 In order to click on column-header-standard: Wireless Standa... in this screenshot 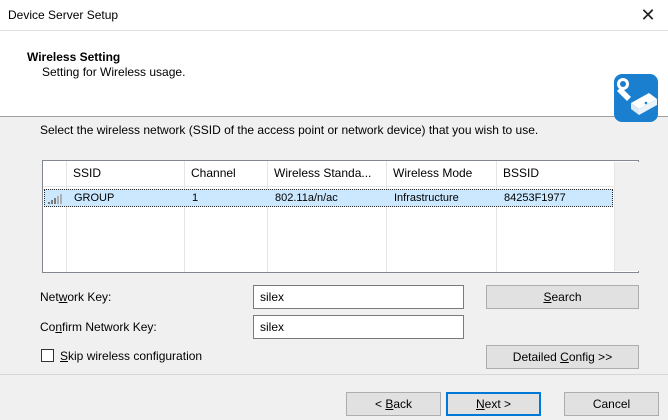, I will do `click(328, 173)`.